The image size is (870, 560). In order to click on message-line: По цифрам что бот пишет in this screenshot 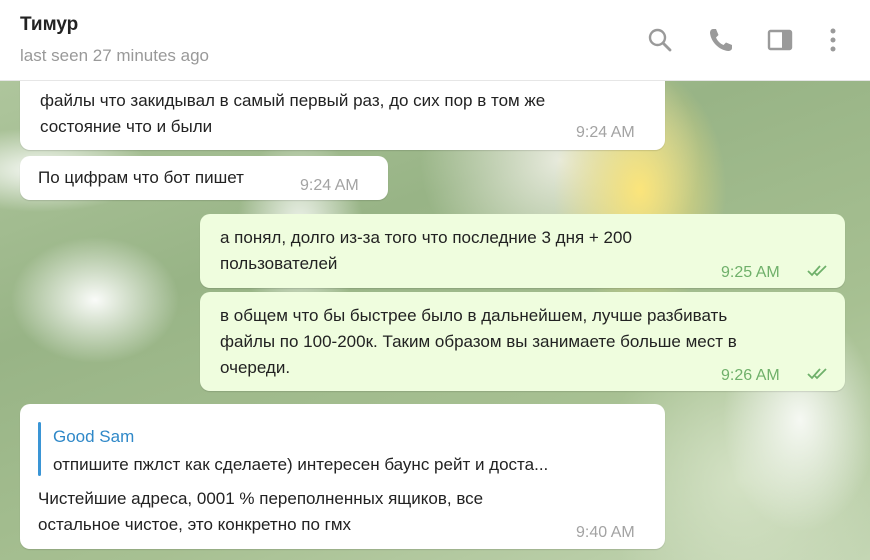, I will do `click(141, 177)`.